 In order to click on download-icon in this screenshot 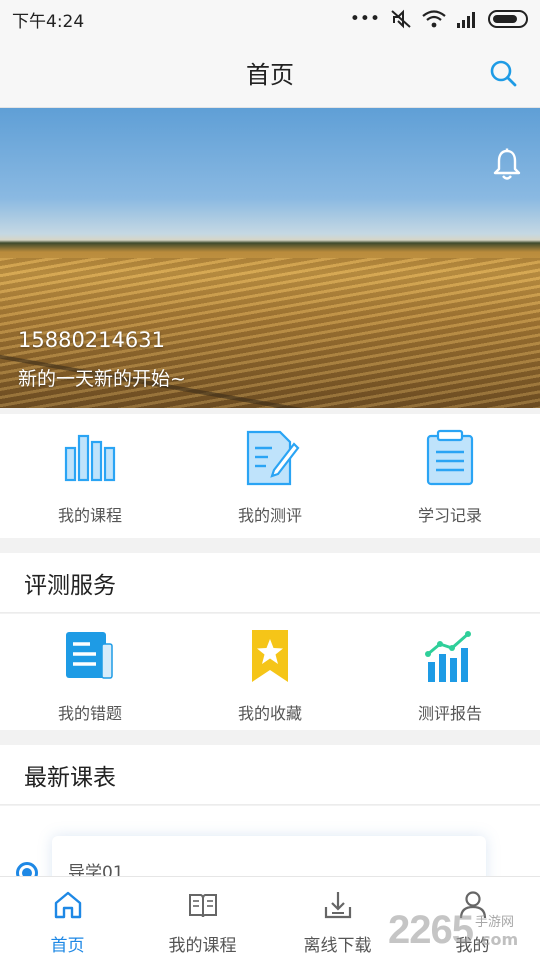, I will do `click(337, 905)`.